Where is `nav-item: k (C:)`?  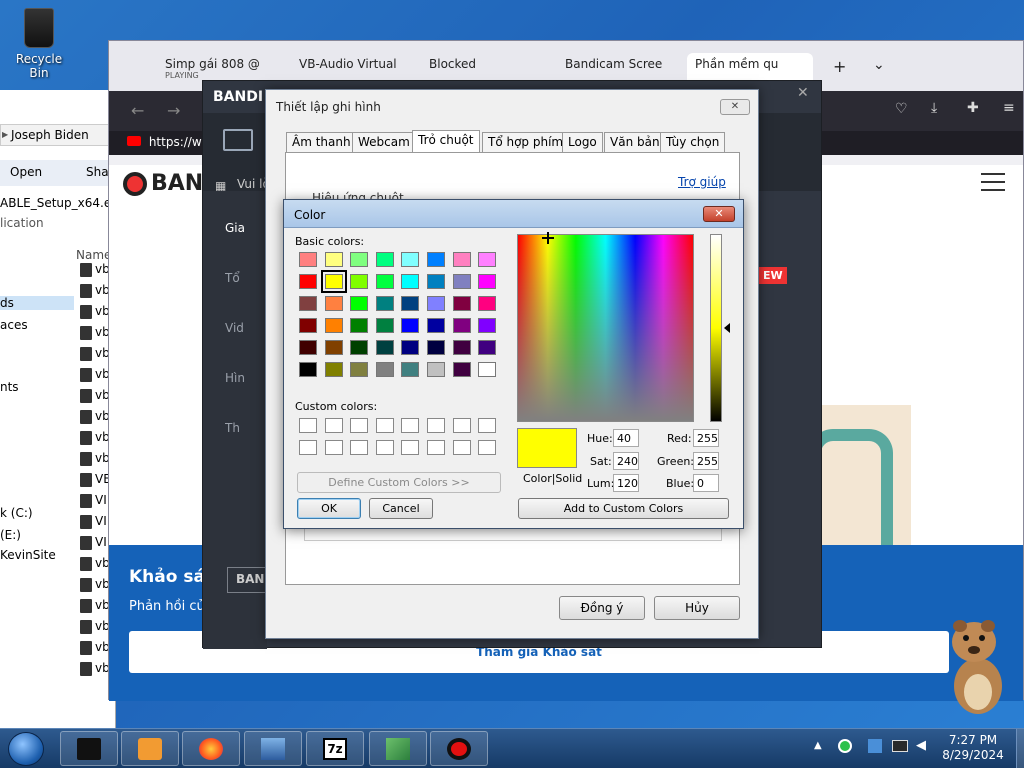 nav-item: k (C:) is located at coordinates (16, 513).